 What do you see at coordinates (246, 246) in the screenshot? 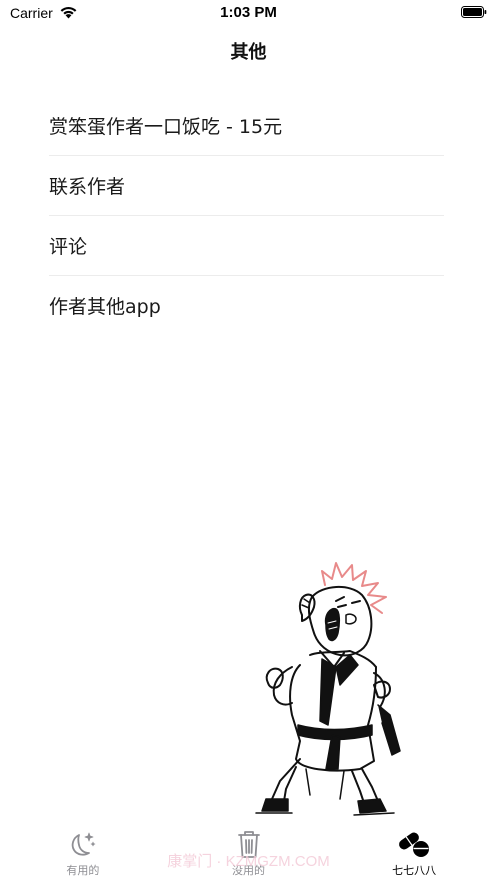
I see `menu-item-comment: 评论` at bounding box center [246, 246].